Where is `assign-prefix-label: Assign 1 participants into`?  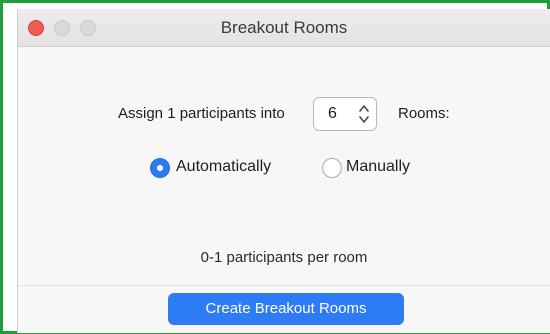
assign-prefix-label: Assign 1 participants into is located at coordinates (201, 113).